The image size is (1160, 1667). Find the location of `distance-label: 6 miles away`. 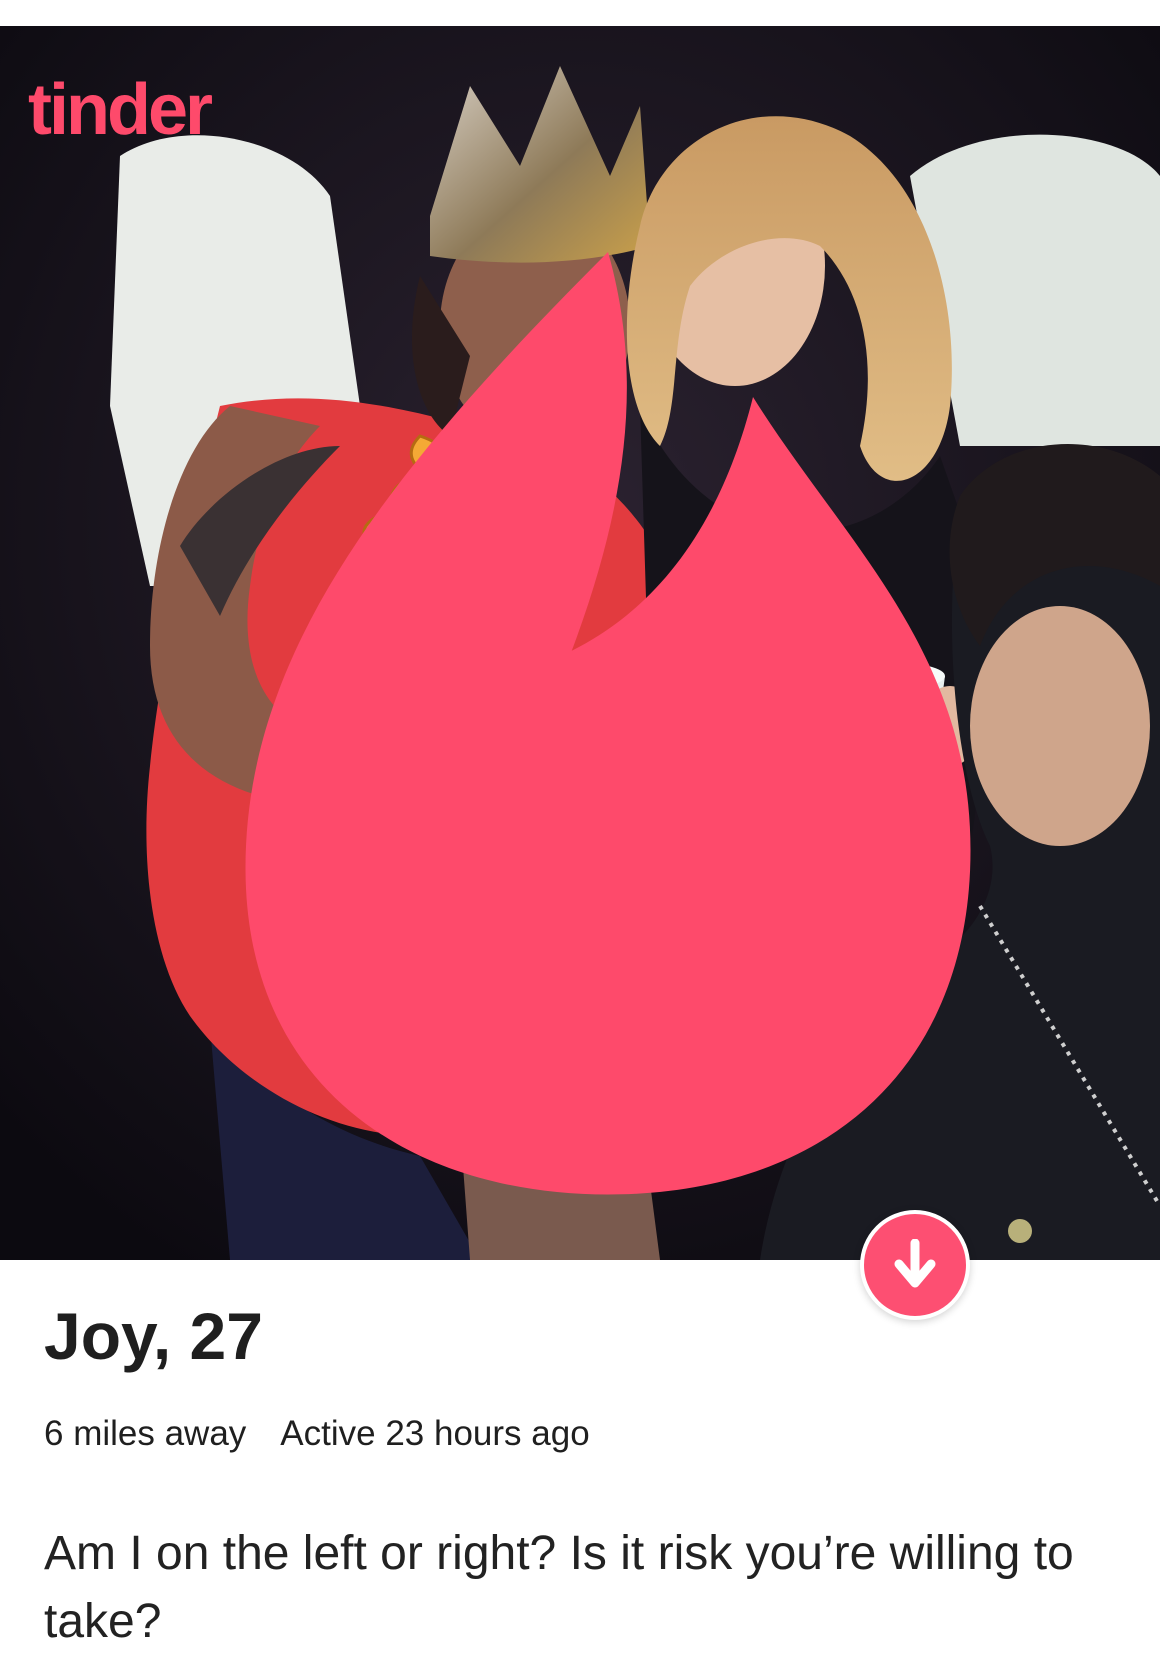

distance-label: 6 miles away is located at coordinates (145, 1433).